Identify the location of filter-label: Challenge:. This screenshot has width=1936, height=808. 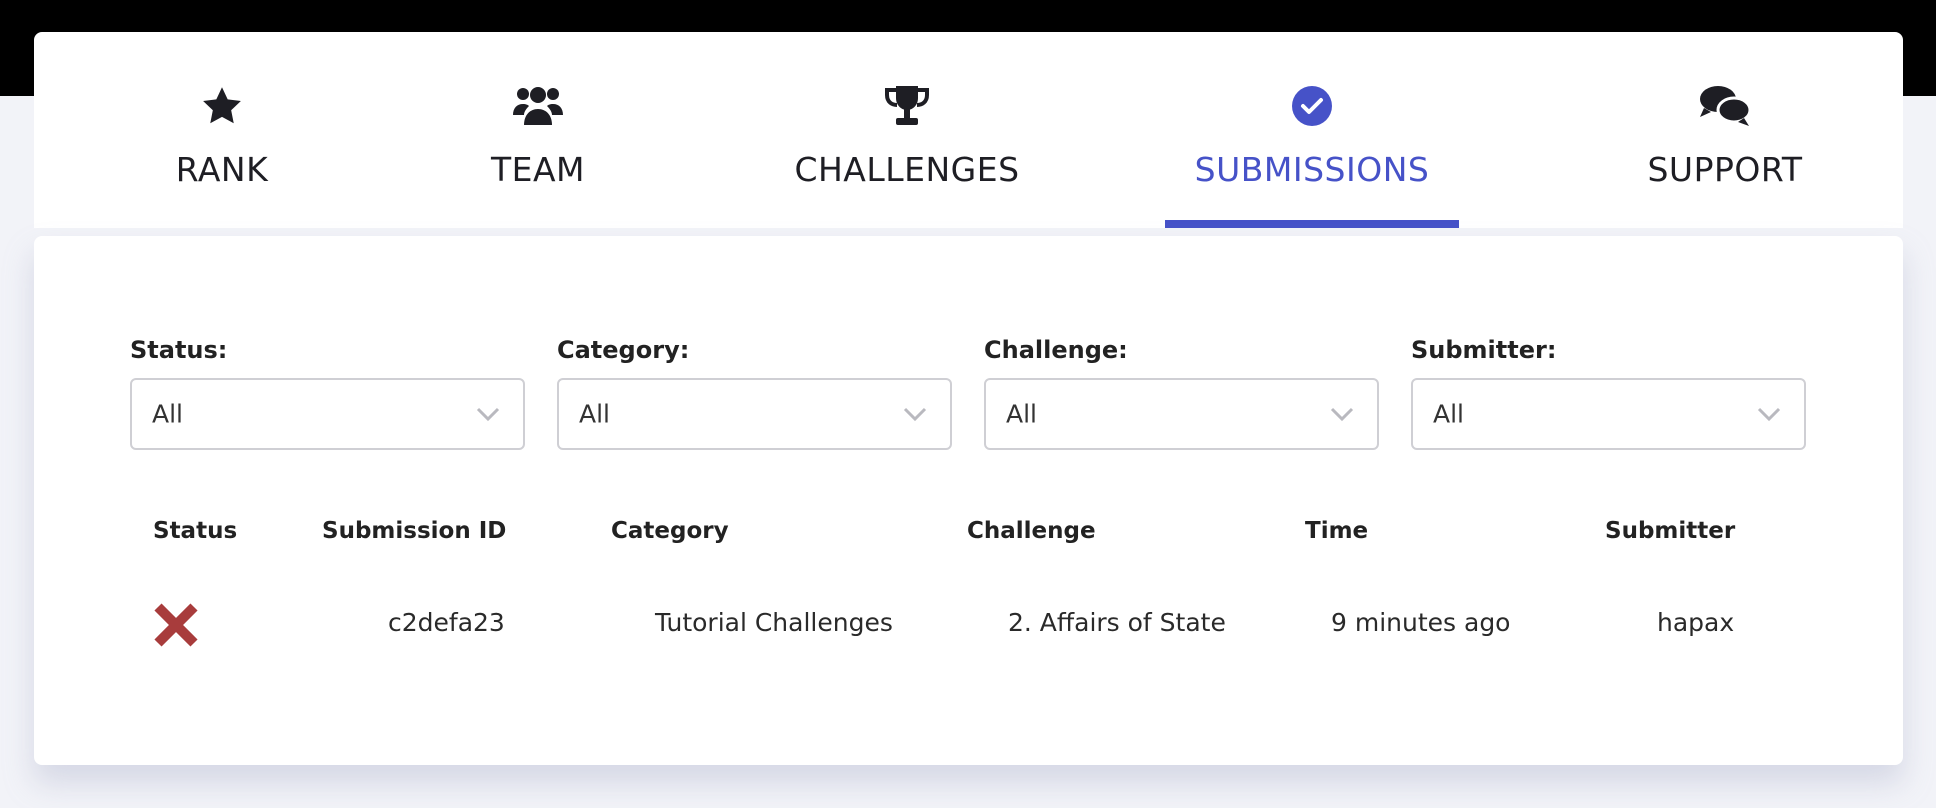
(1056, 350).